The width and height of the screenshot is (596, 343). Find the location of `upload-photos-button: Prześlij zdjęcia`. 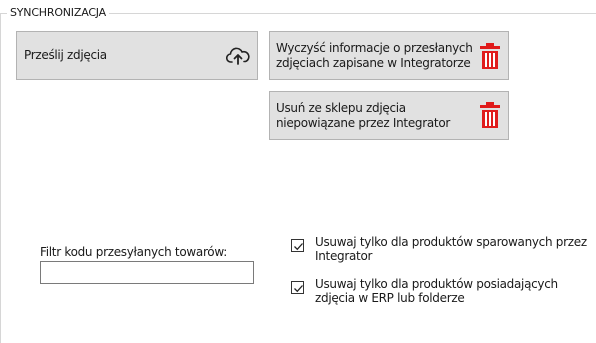

upload-photos-button: Prześlij zdjęcia is located at coordinates (137, 55).